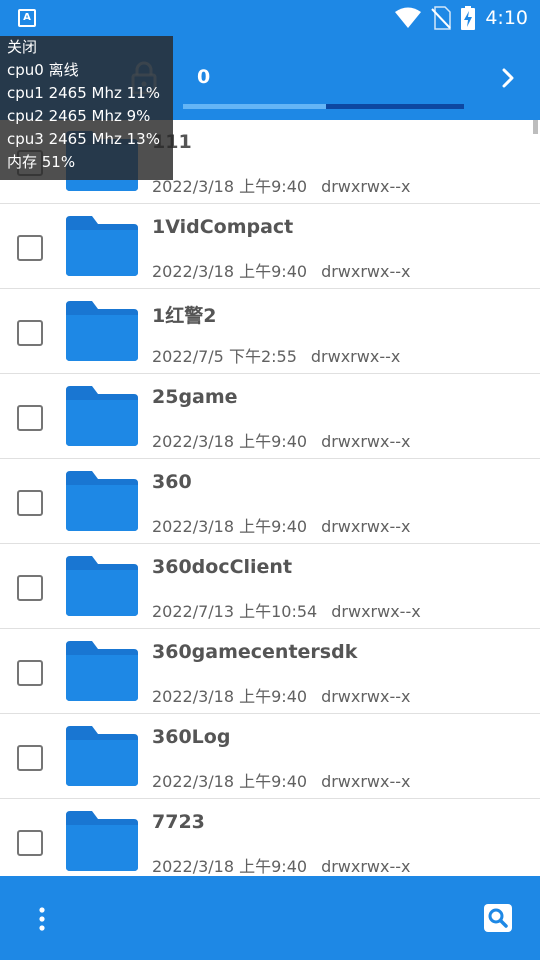  I want to click on storage-usage-fill, so click(255, 106).